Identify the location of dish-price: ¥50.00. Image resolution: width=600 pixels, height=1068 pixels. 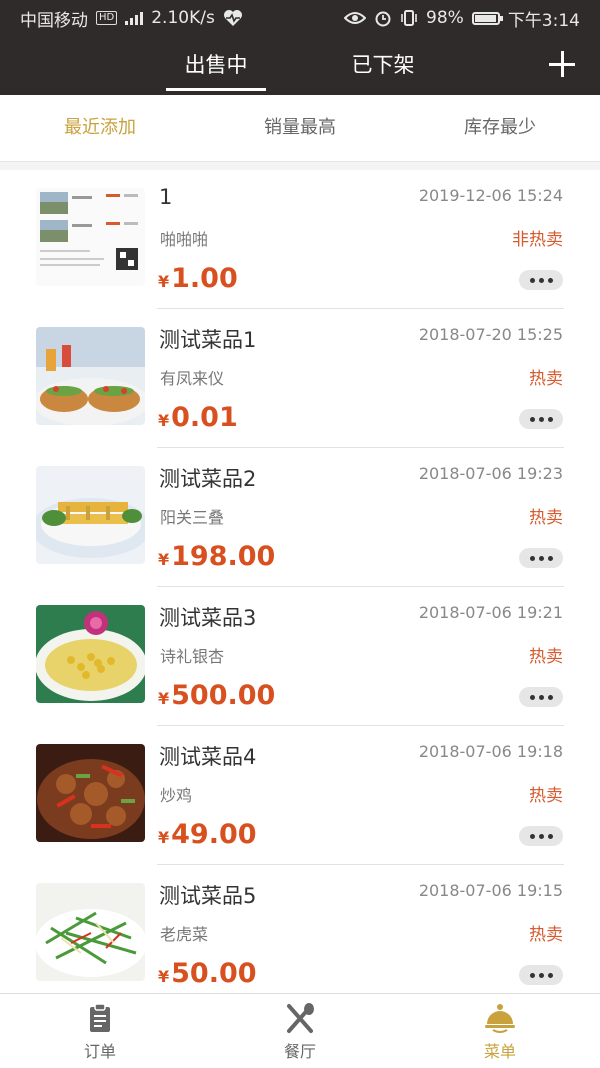
(207, 973).